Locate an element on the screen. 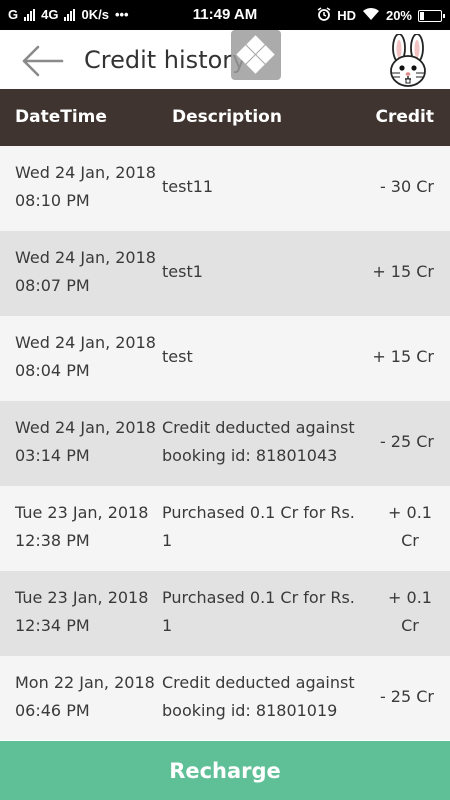  table-header: DateTime Description Credit is located at coordinates (225, 117).